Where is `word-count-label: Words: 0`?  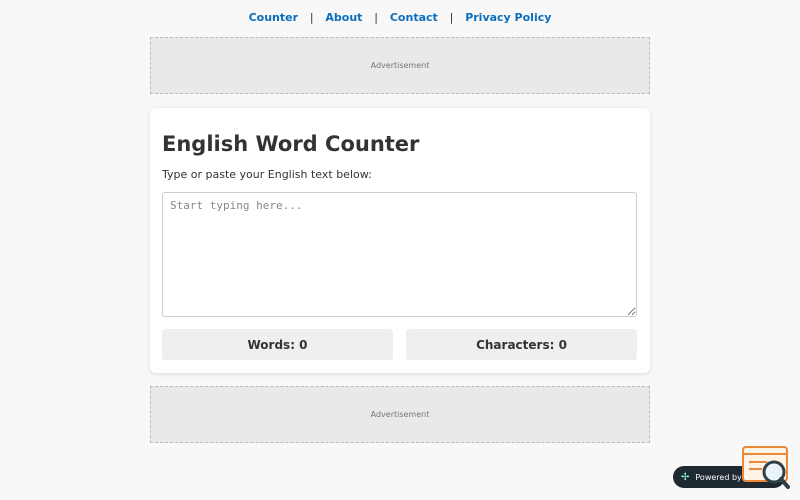 word-count-label: Words: 0 is located at coordinates (277, 344).